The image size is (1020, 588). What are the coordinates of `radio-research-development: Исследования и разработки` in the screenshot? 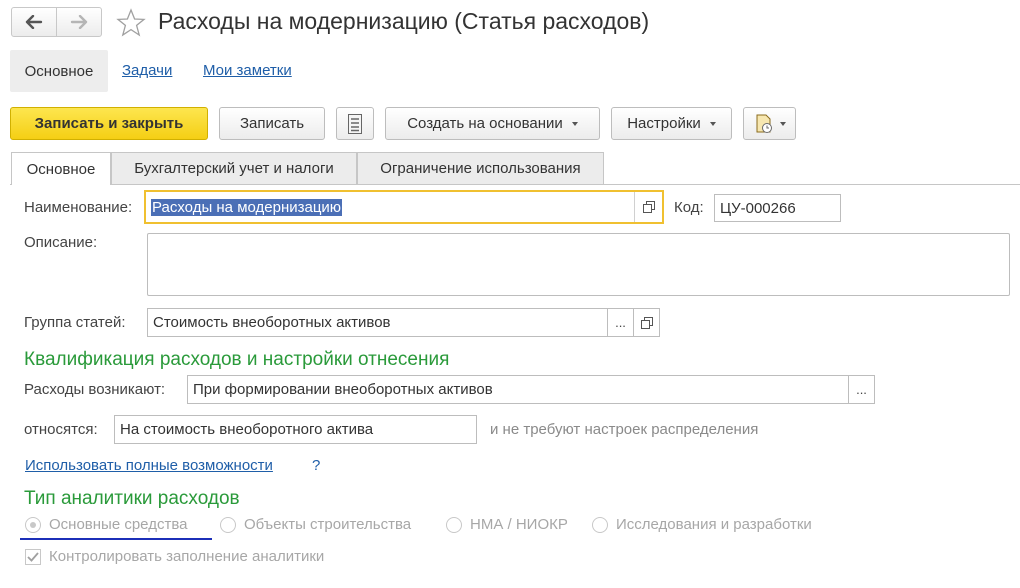 It's located at (702, 524).